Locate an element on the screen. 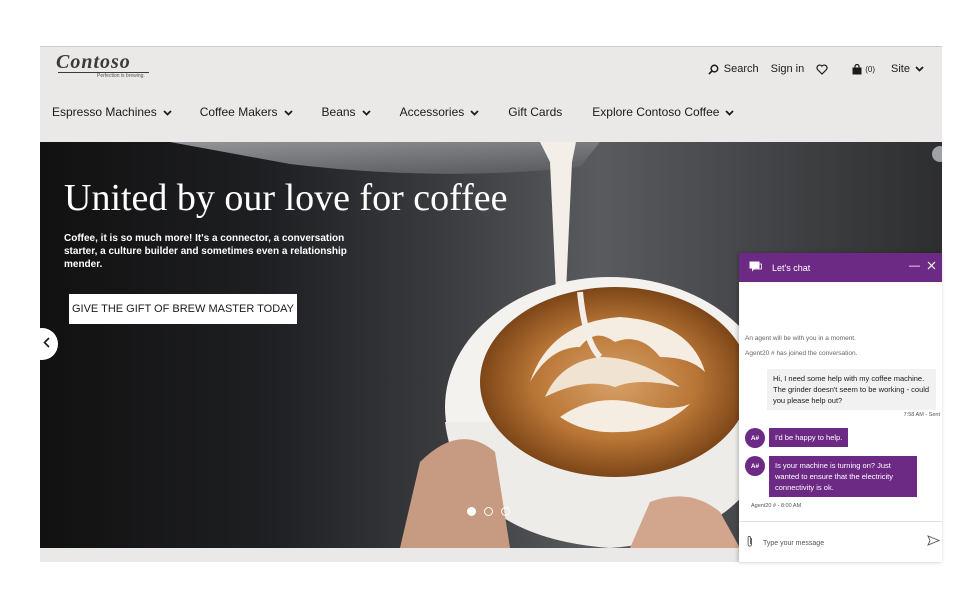 The height and width of the screenshot is (600, 960). heart-icon is located at coordinates (822, 69).